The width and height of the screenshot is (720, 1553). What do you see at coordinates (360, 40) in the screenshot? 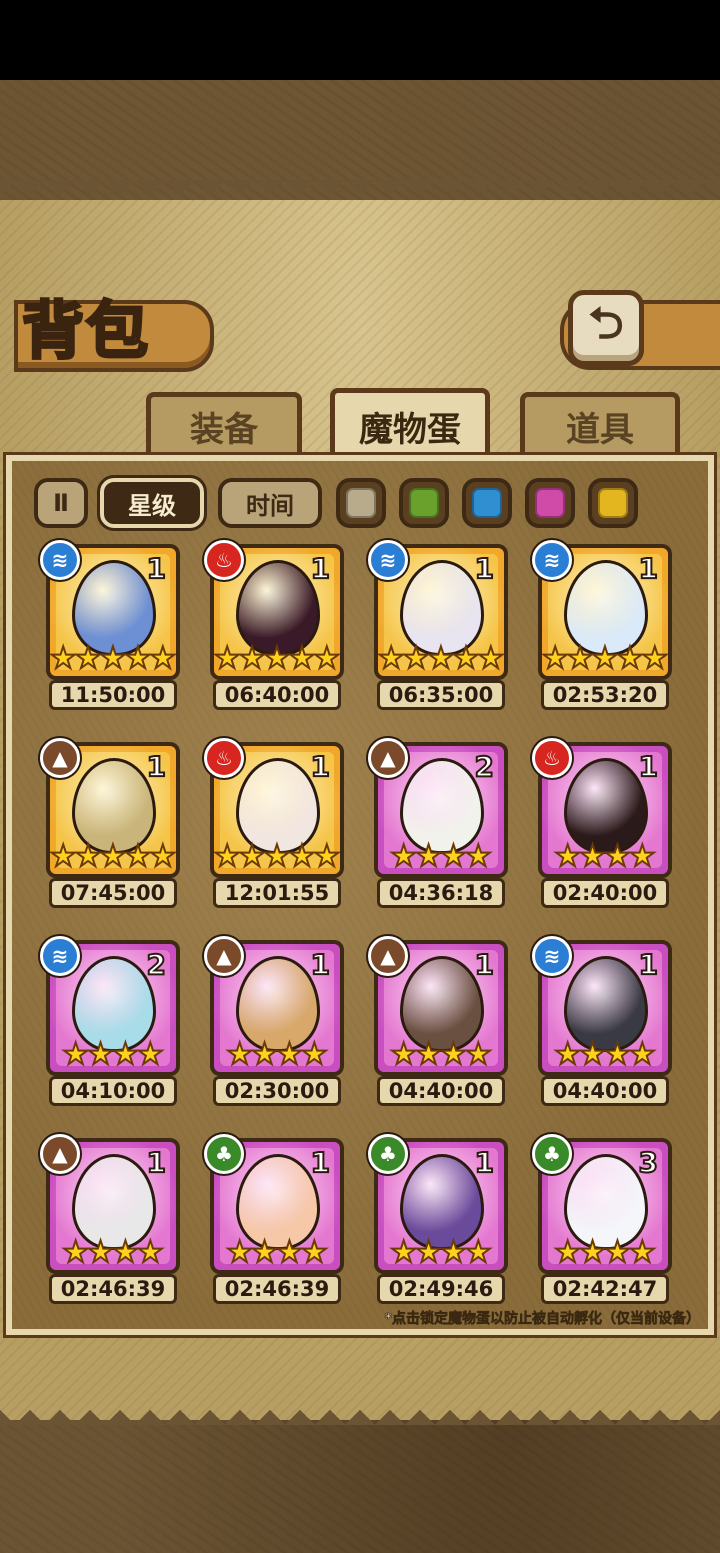
I see `status-bar` at bounding box center [360, 40].